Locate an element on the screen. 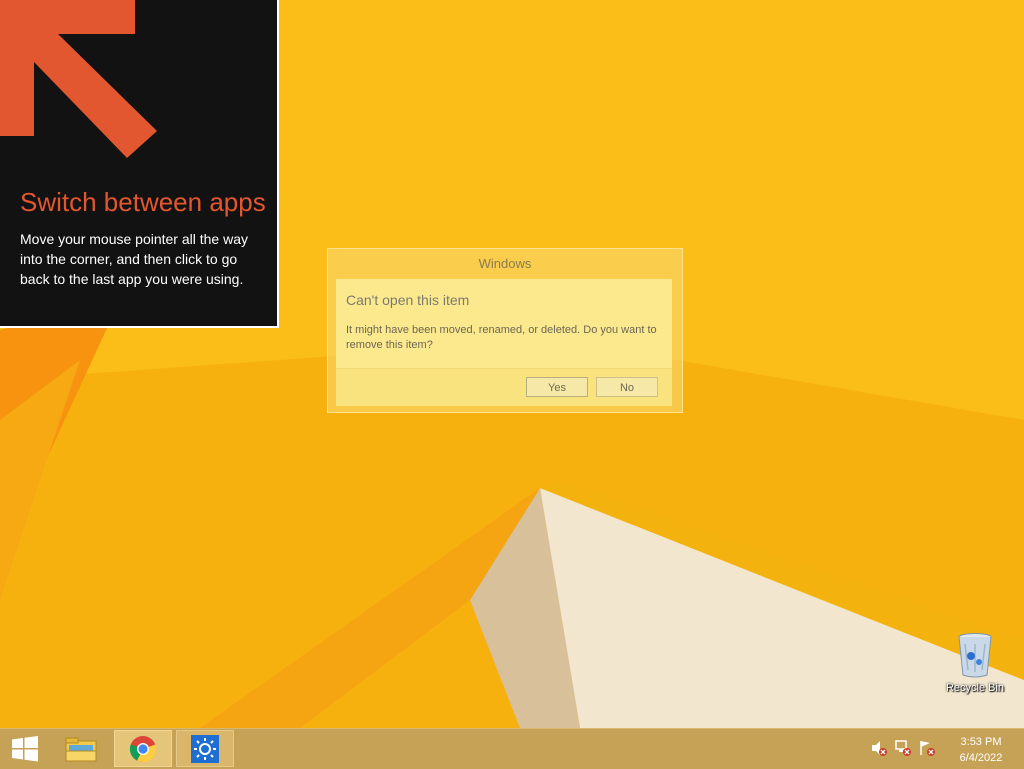 This screenshot has width=1024, height=769. dialog-header: Can't open this item is located at coordinates (408, 300).